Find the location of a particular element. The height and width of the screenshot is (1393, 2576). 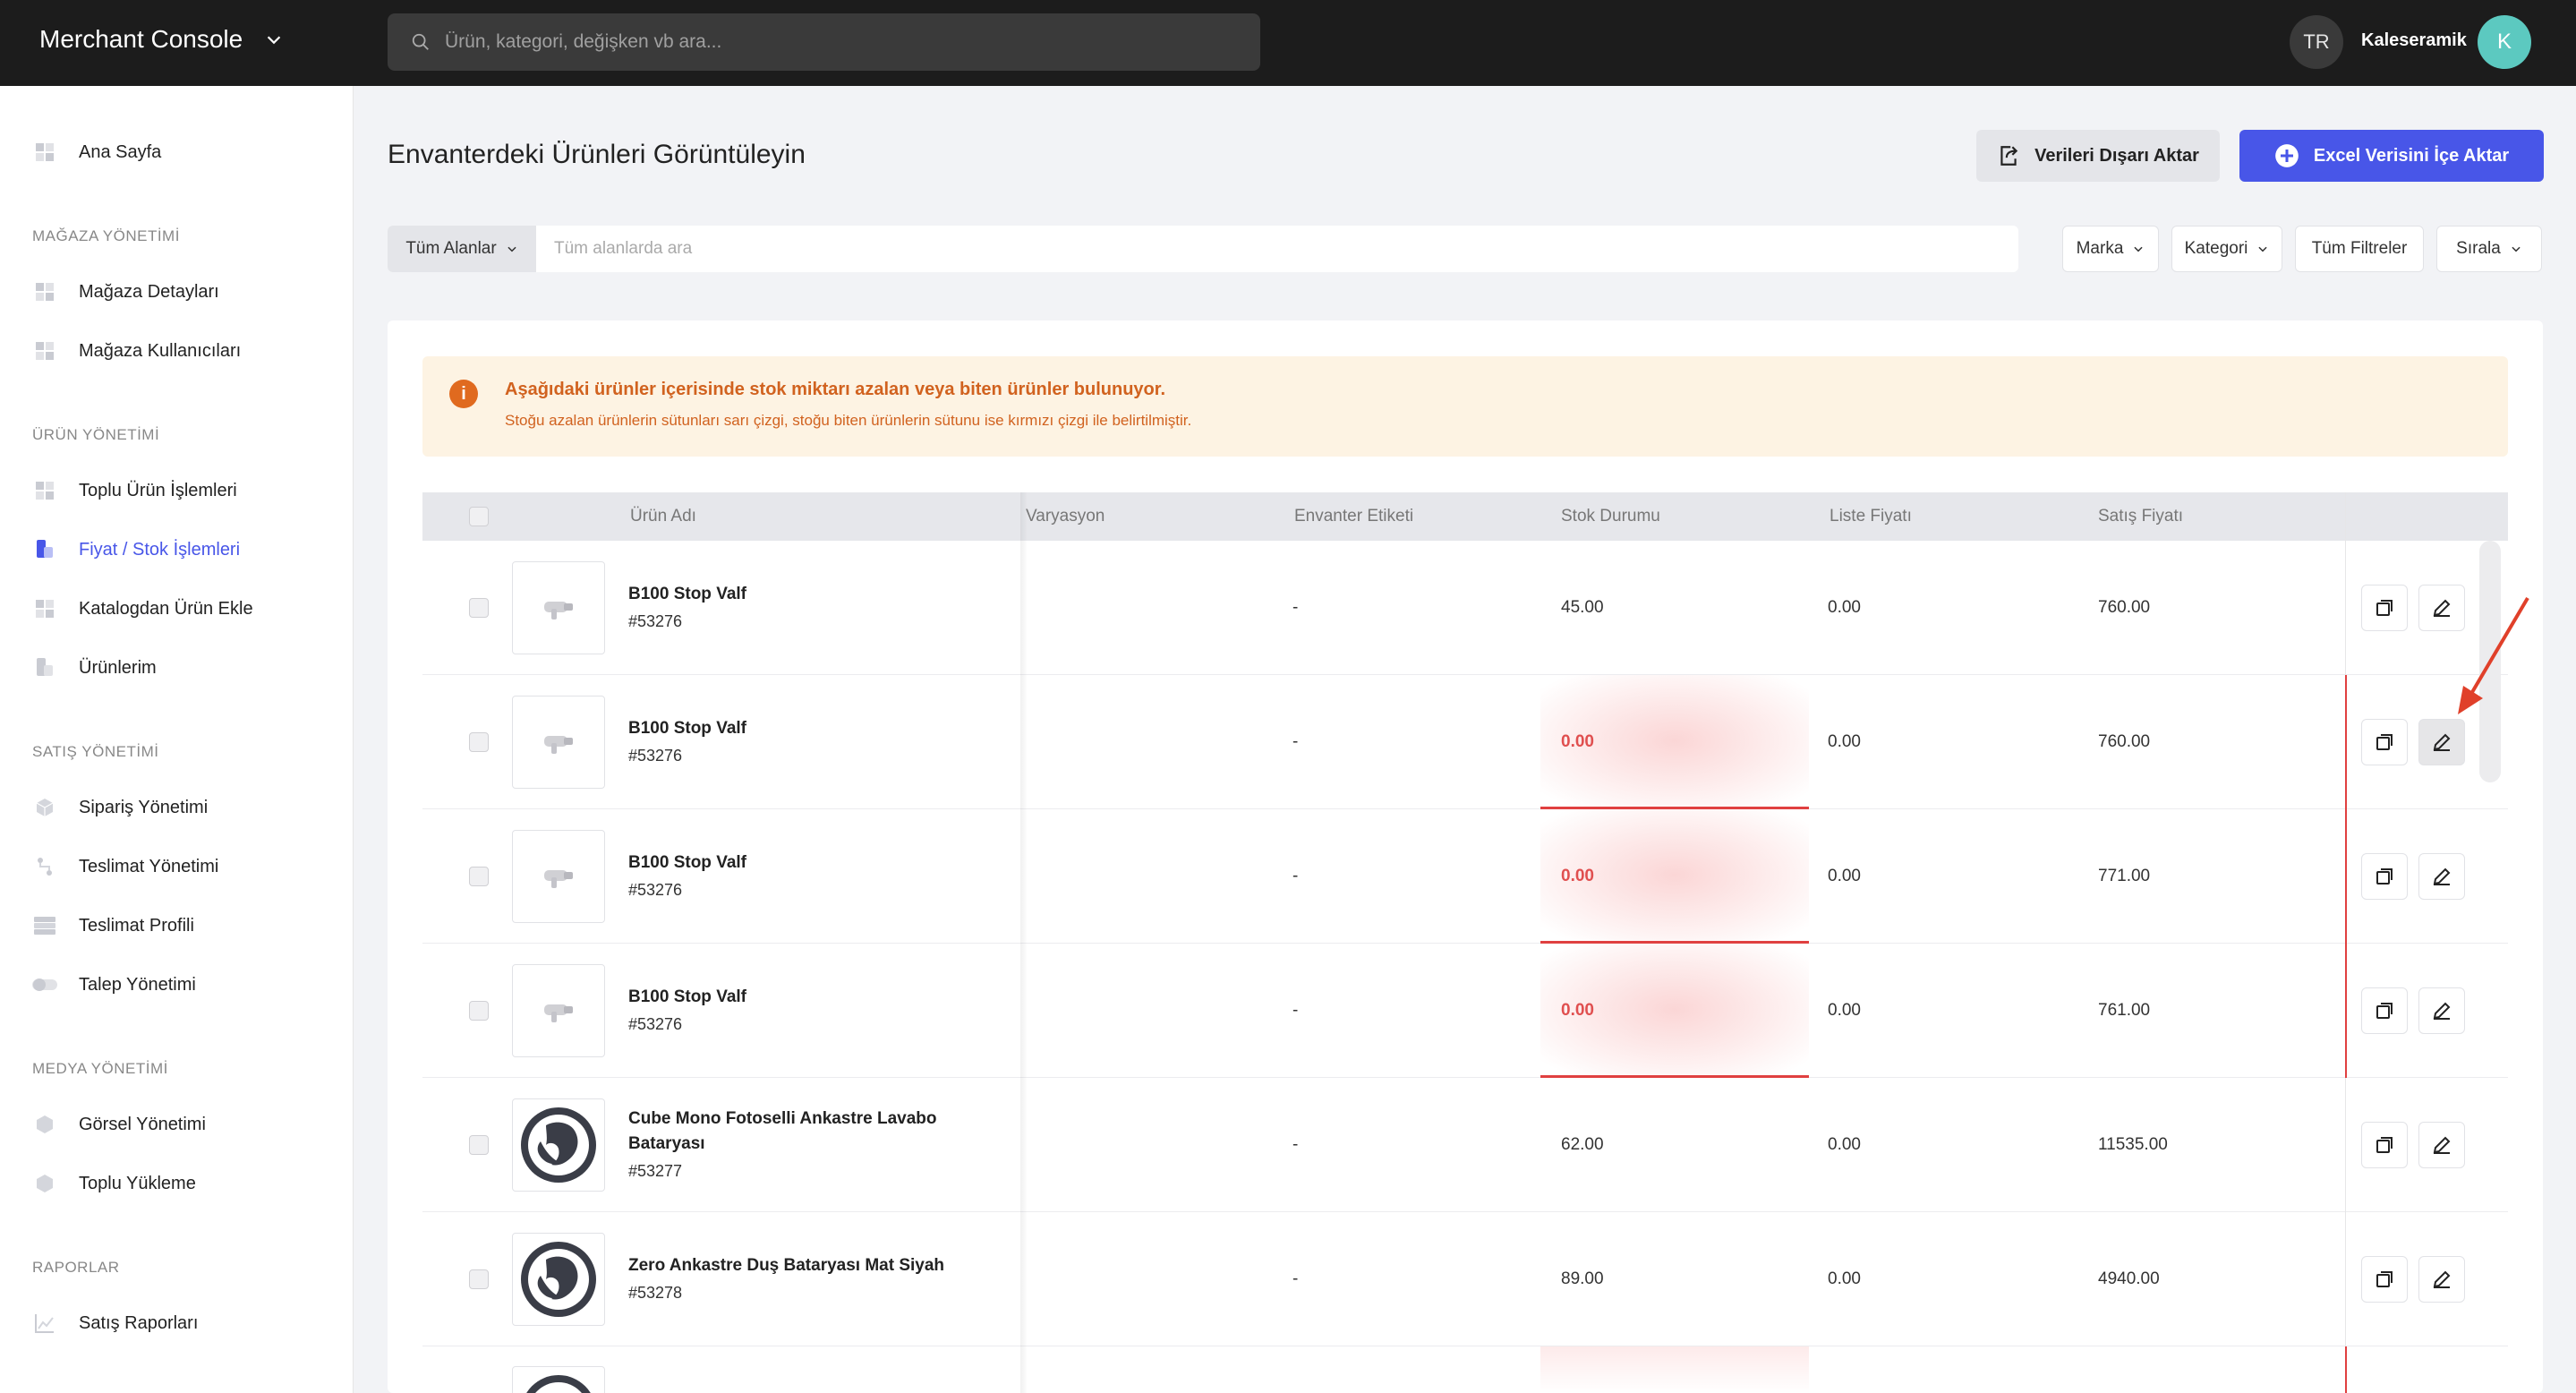

section-media: MEDYA YÖNETİMİ is located at coordinates (100, 1069).